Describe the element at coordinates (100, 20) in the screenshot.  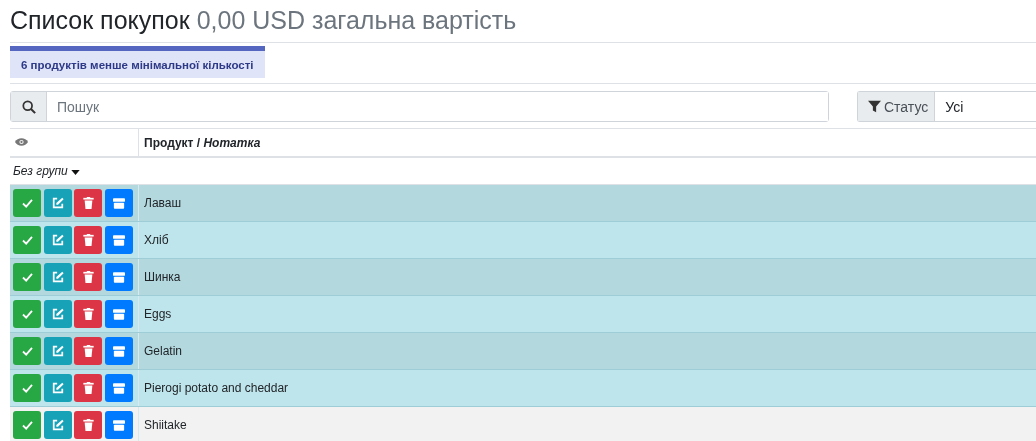
I see `page-title: Список покупок` at that location.